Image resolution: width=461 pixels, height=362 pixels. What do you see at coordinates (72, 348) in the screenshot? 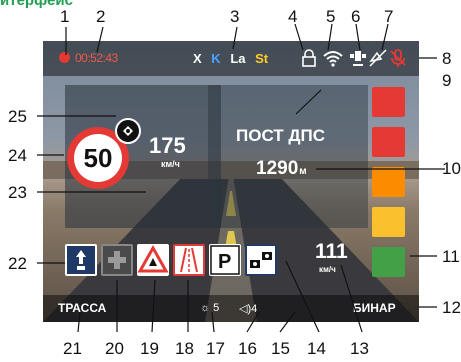
I see `callout-21: 21` at bounding box center [72, 348].